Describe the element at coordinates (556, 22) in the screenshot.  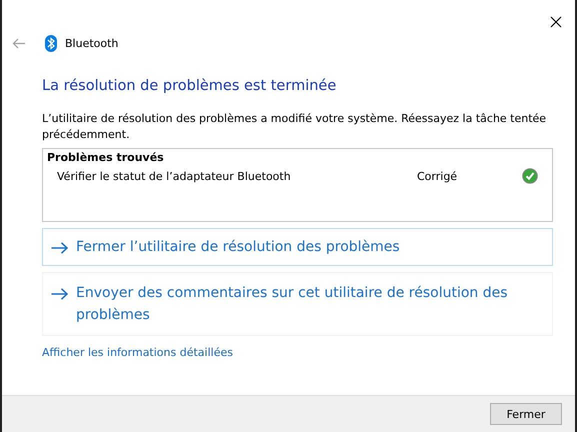
I see `close-icon` at that location.